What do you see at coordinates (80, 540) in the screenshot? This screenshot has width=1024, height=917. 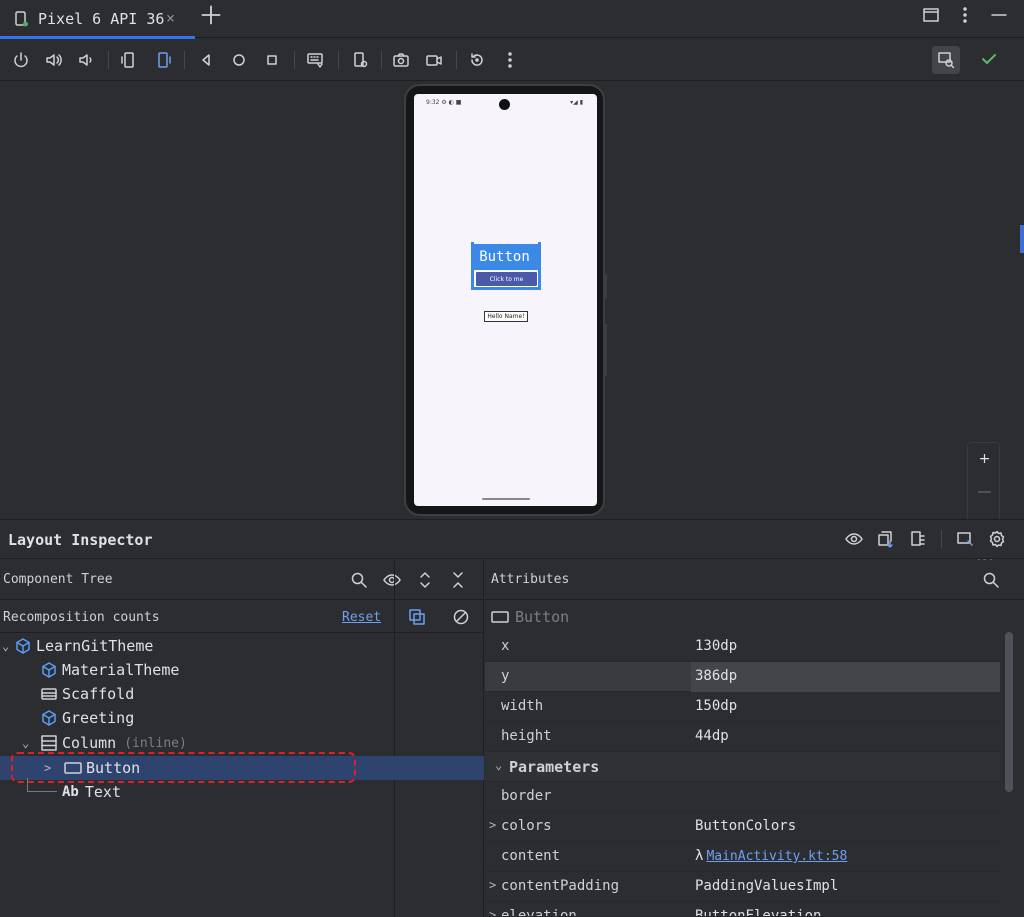 I see `layout-inspector-title: Layout Inspector` at bounding box center [80, 540].